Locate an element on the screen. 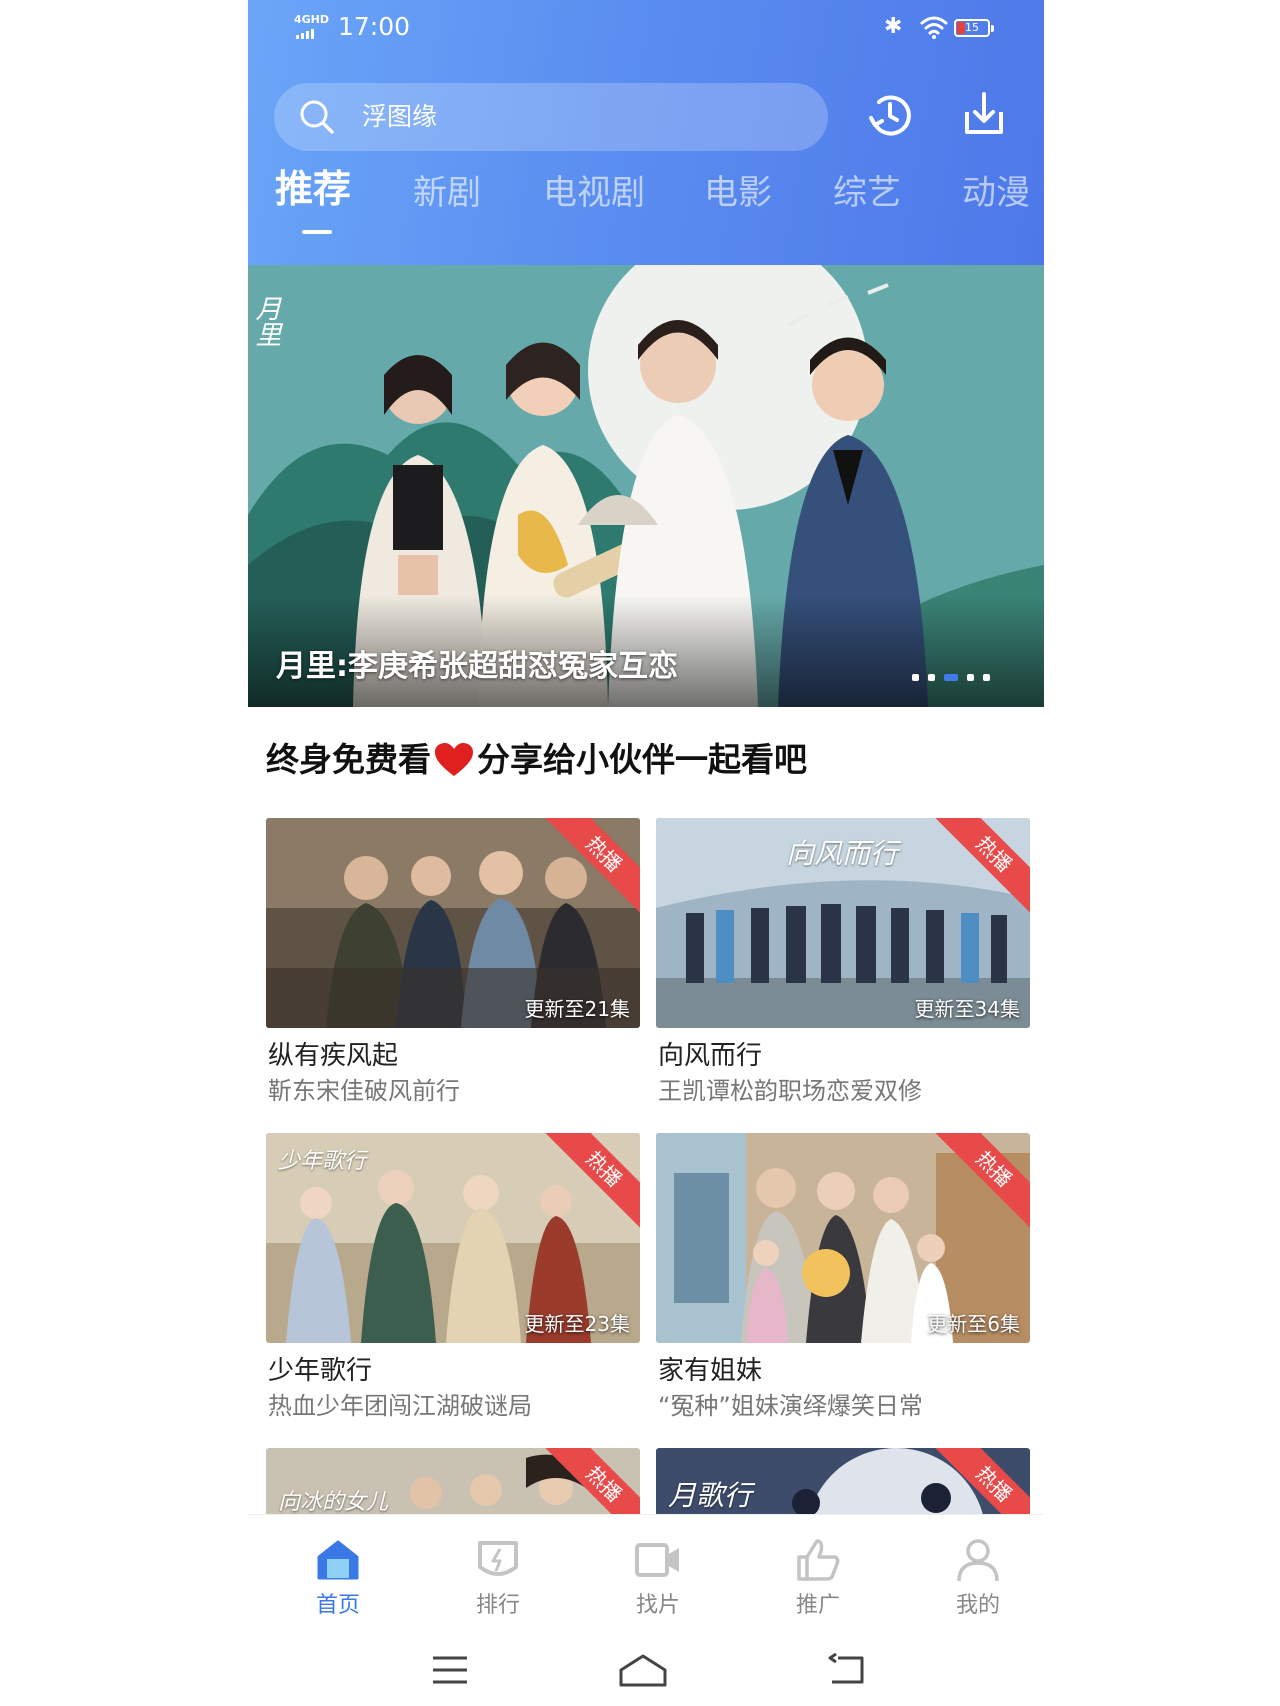 Image resolution: width=1280 pixels, height=1706 pixels. nav-find: 找片 is located at coordinates (658, 1575).